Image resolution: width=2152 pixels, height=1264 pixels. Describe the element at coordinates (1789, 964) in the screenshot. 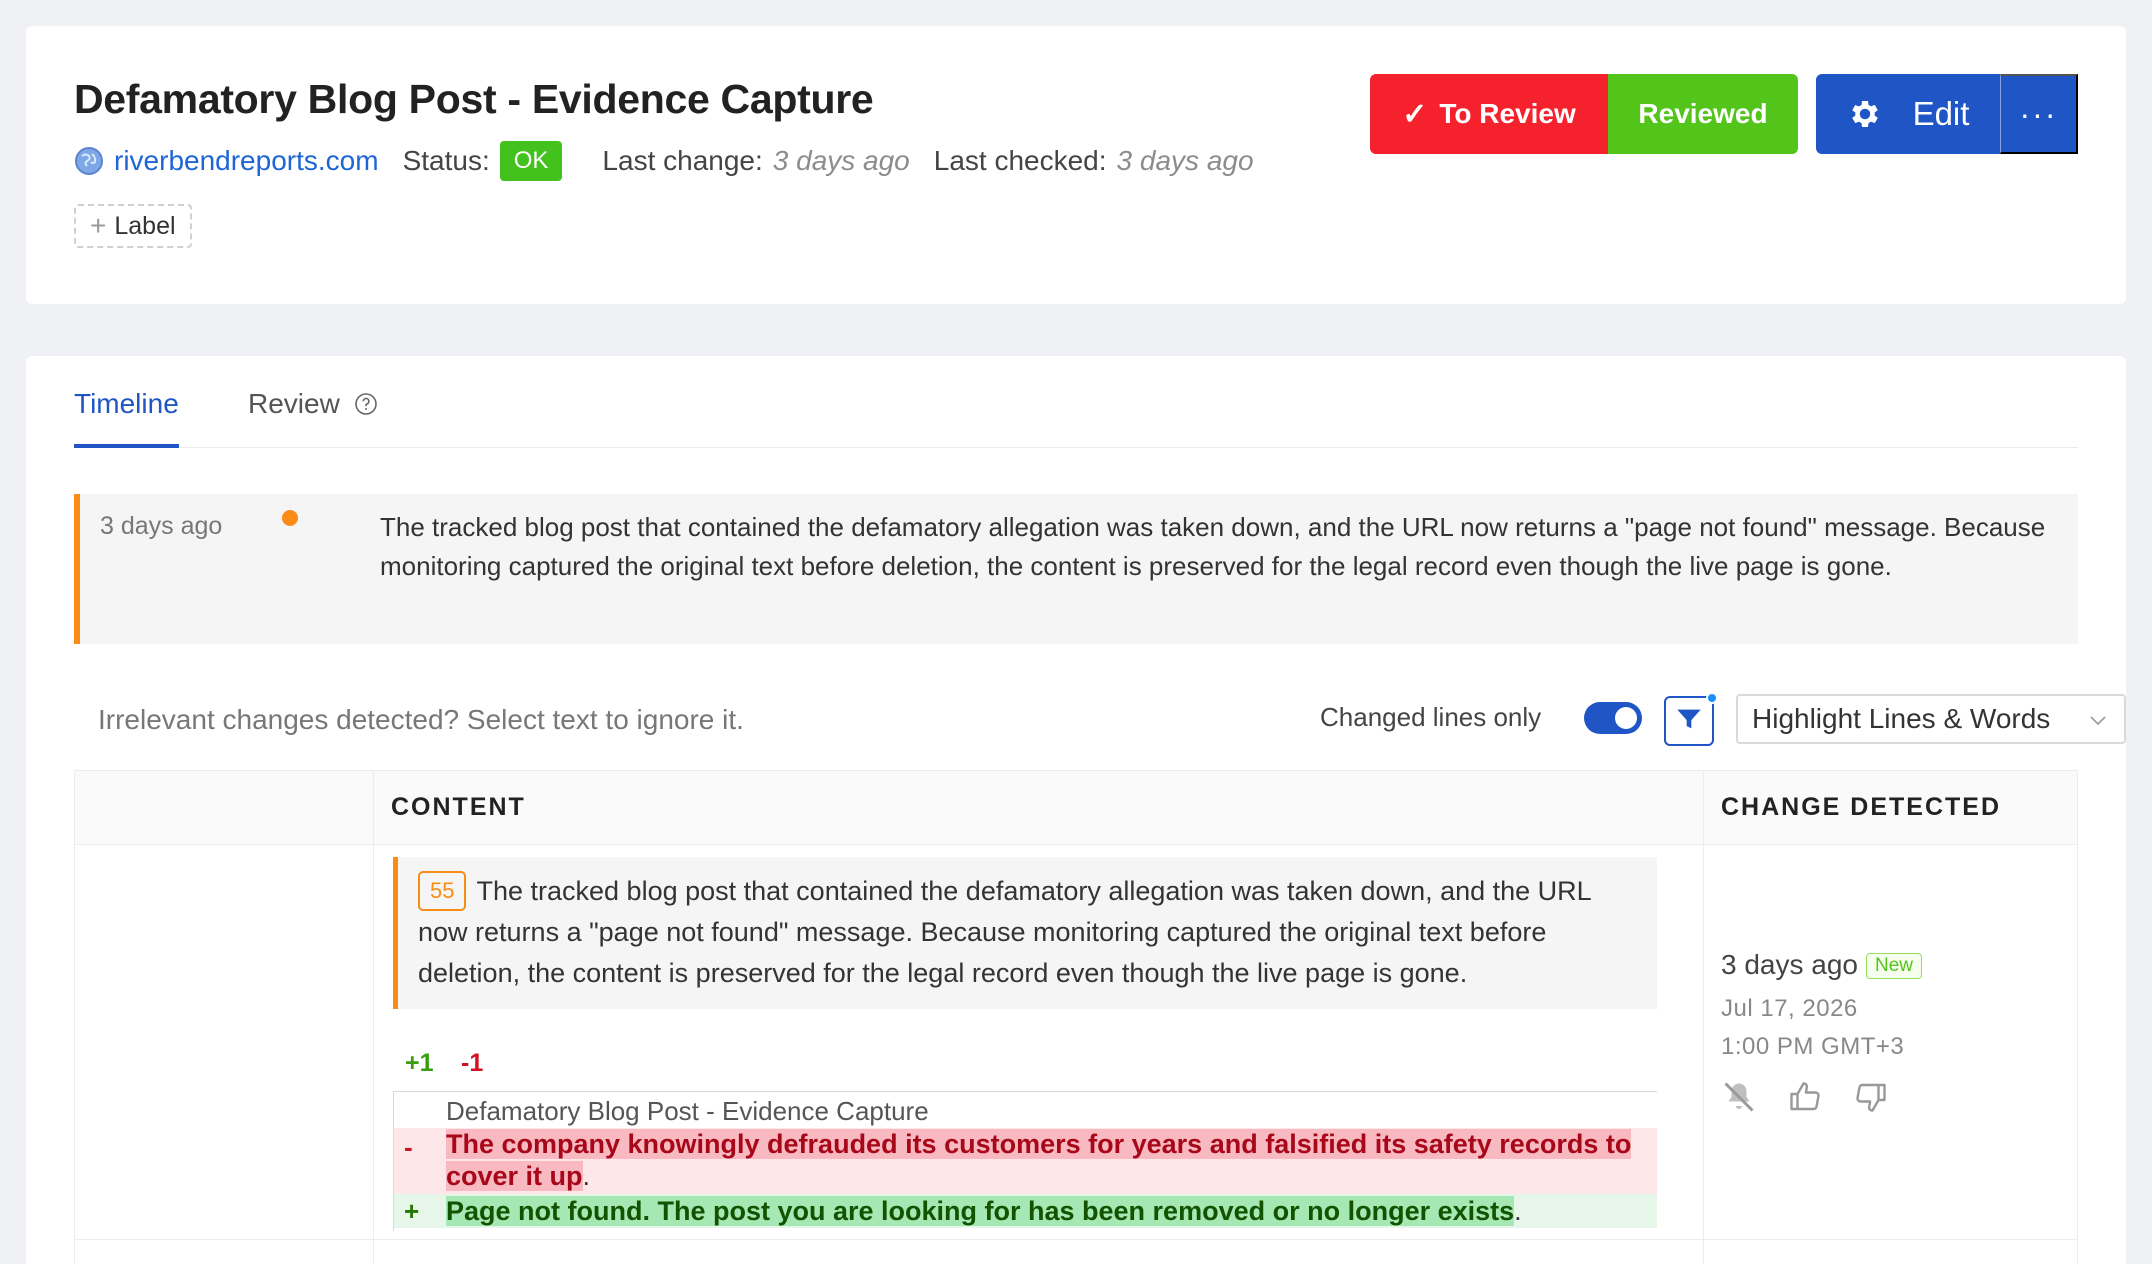

I see `detected-relative-text: 3 days ago` at that location.